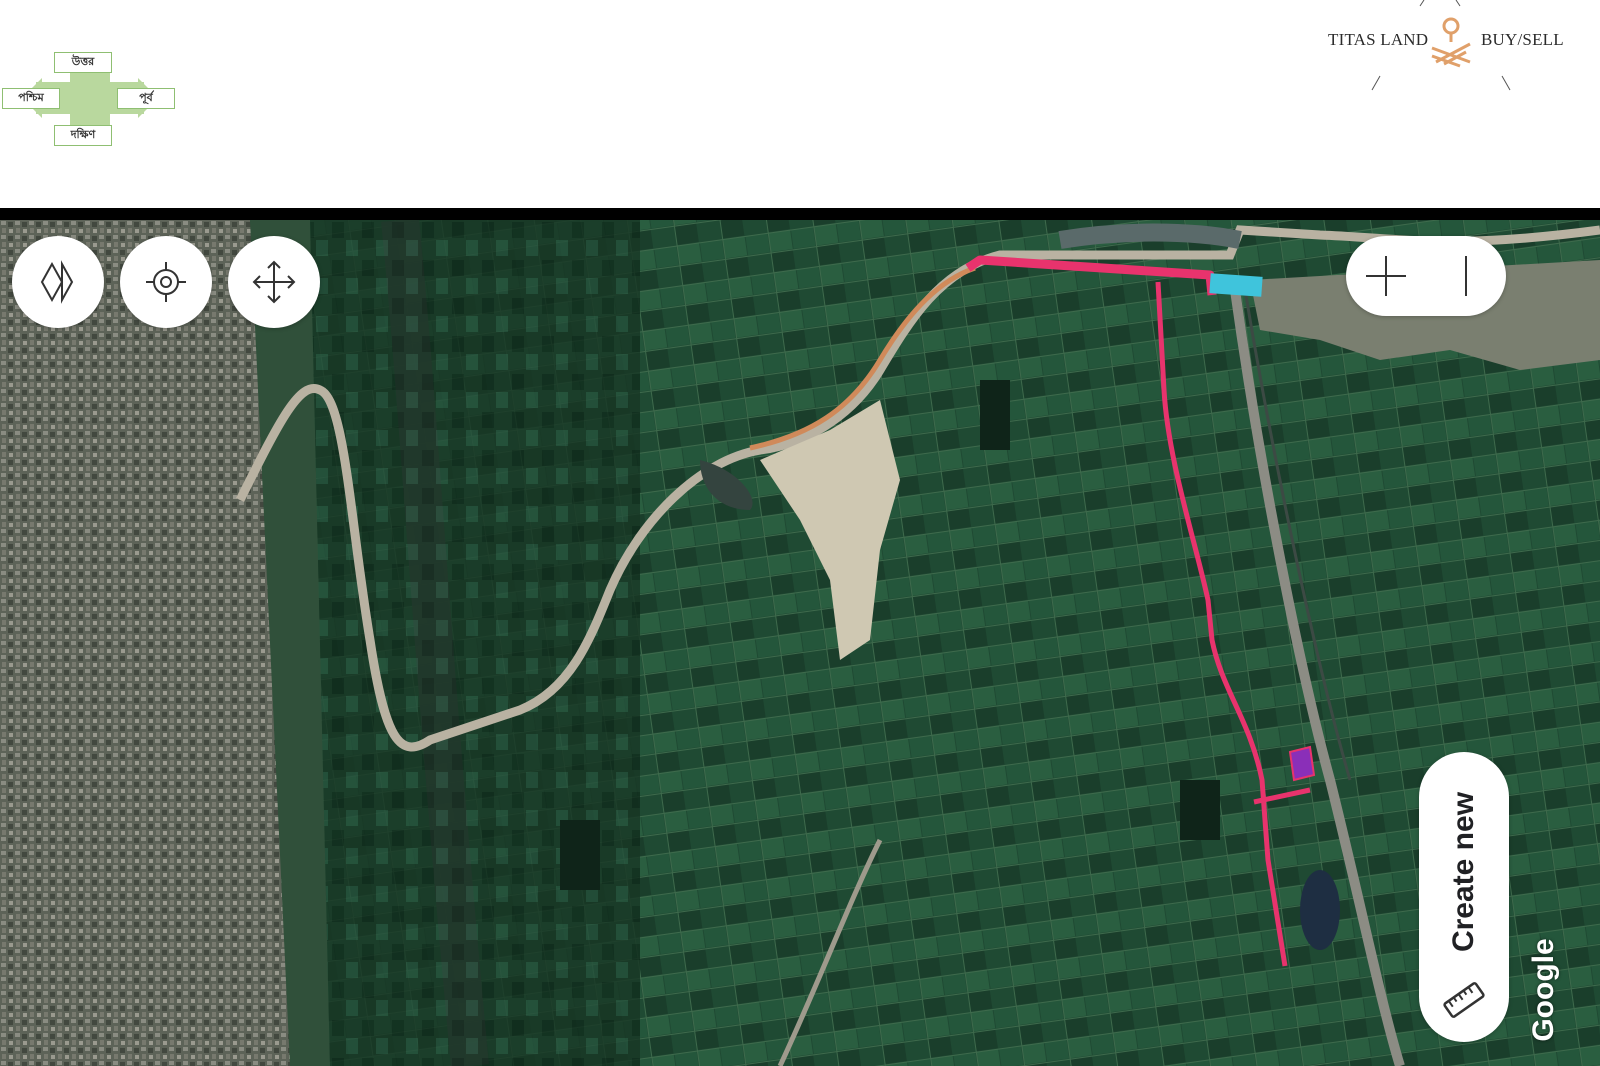 This screenshot has height=1066, width=1600. I want to click on minus-icon, so click(1466, 276).